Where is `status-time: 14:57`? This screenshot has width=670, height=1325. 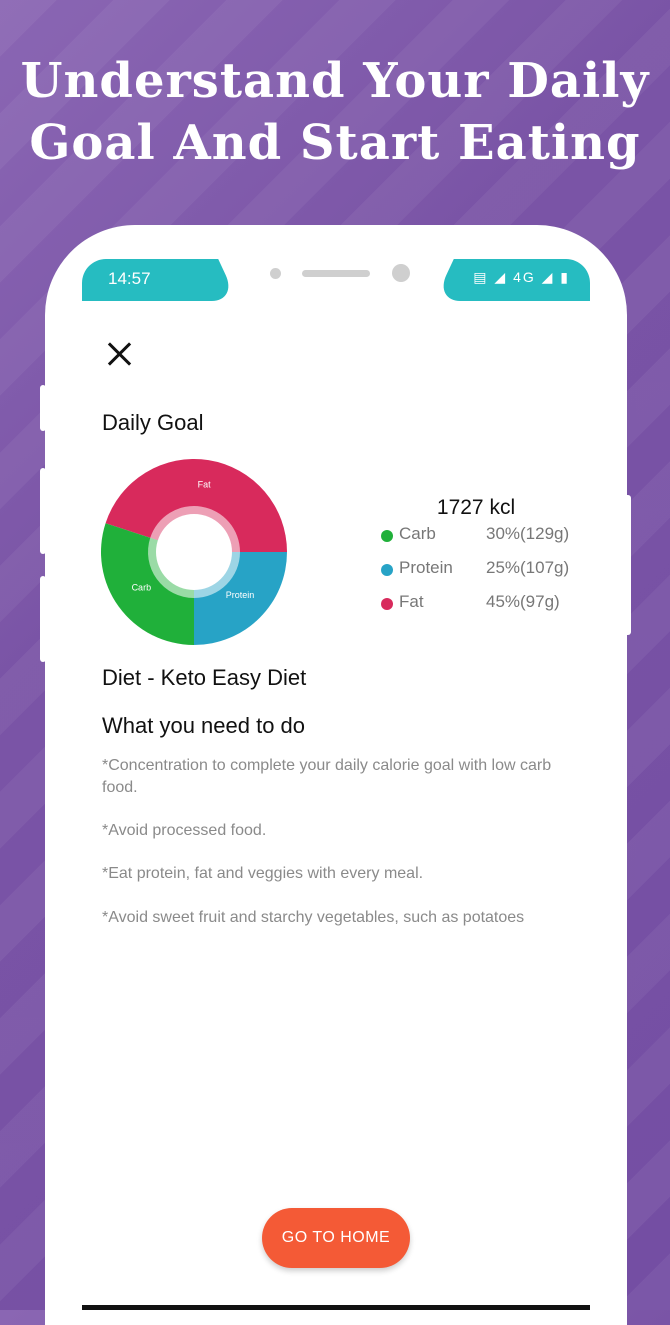 status-time: 14:57 is located at coordinates (129, 278).